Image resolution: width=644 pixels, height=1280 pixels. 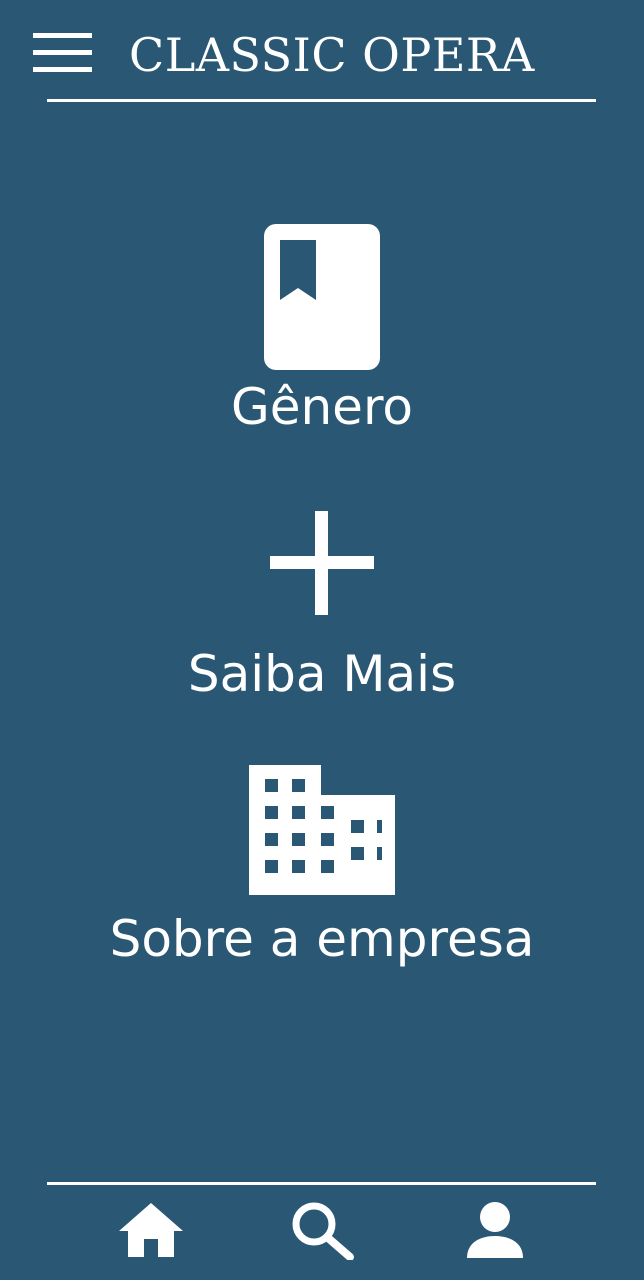 I want to click on bookmark-book-icon, so click(x=322, y=297).